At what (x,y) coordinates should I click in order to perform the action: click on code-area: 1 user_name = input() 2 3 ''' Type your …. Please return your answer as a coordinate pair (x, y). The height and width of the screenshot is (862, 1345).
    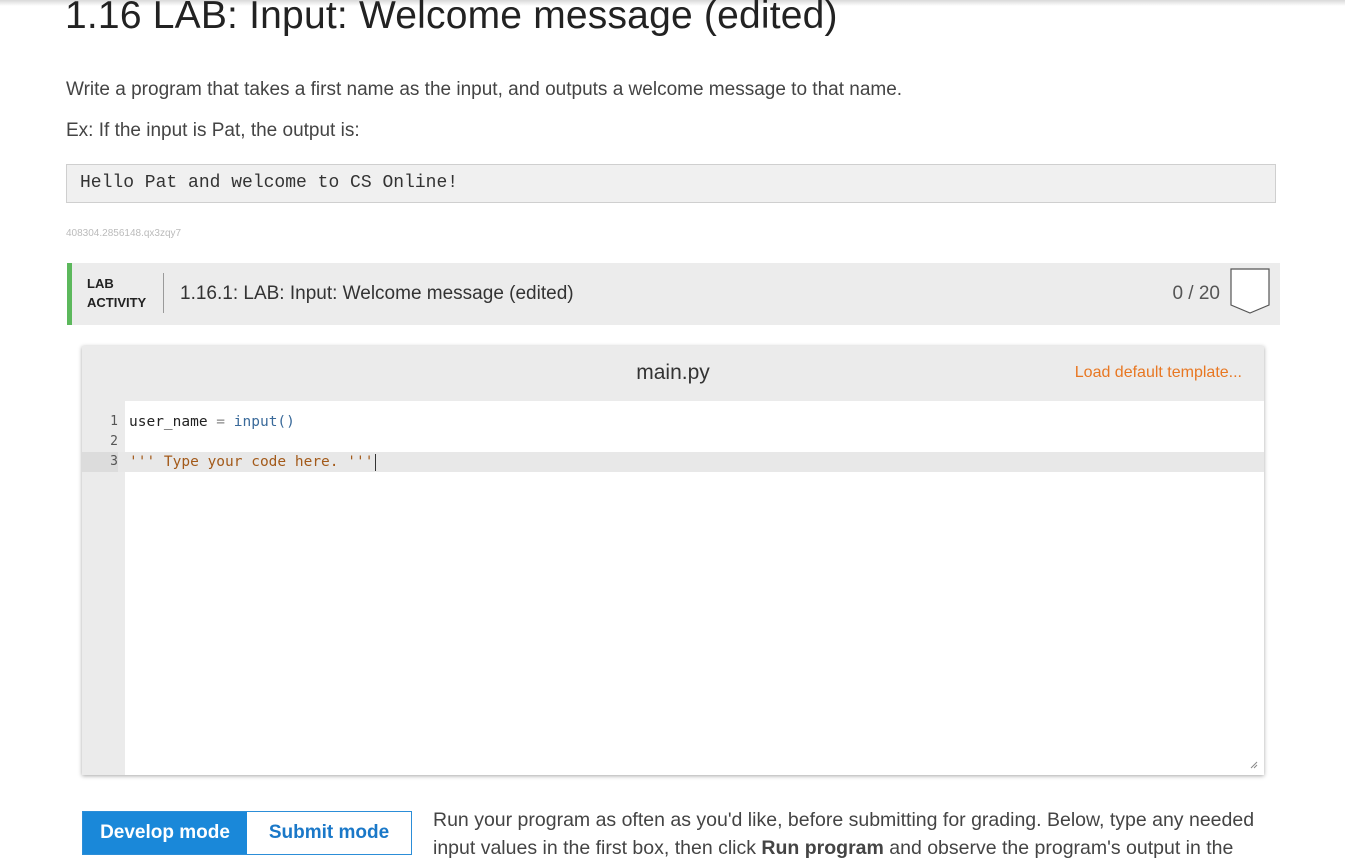
    Looking at the image, I should click on (673, 442).